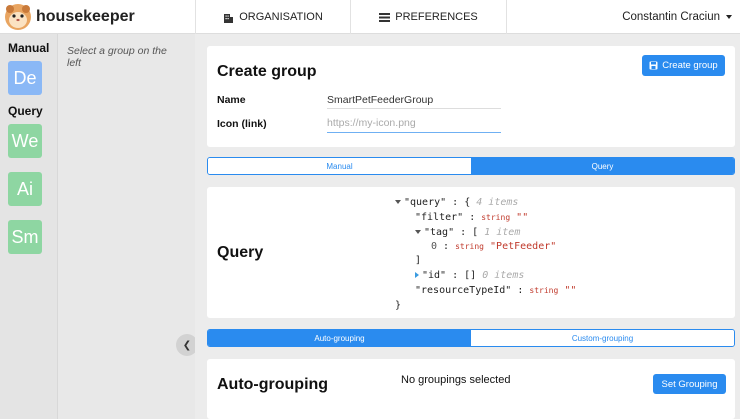 This screenshot has width=740, height=419. I want to click on group-tile-query: Ai, so click(25, 189).